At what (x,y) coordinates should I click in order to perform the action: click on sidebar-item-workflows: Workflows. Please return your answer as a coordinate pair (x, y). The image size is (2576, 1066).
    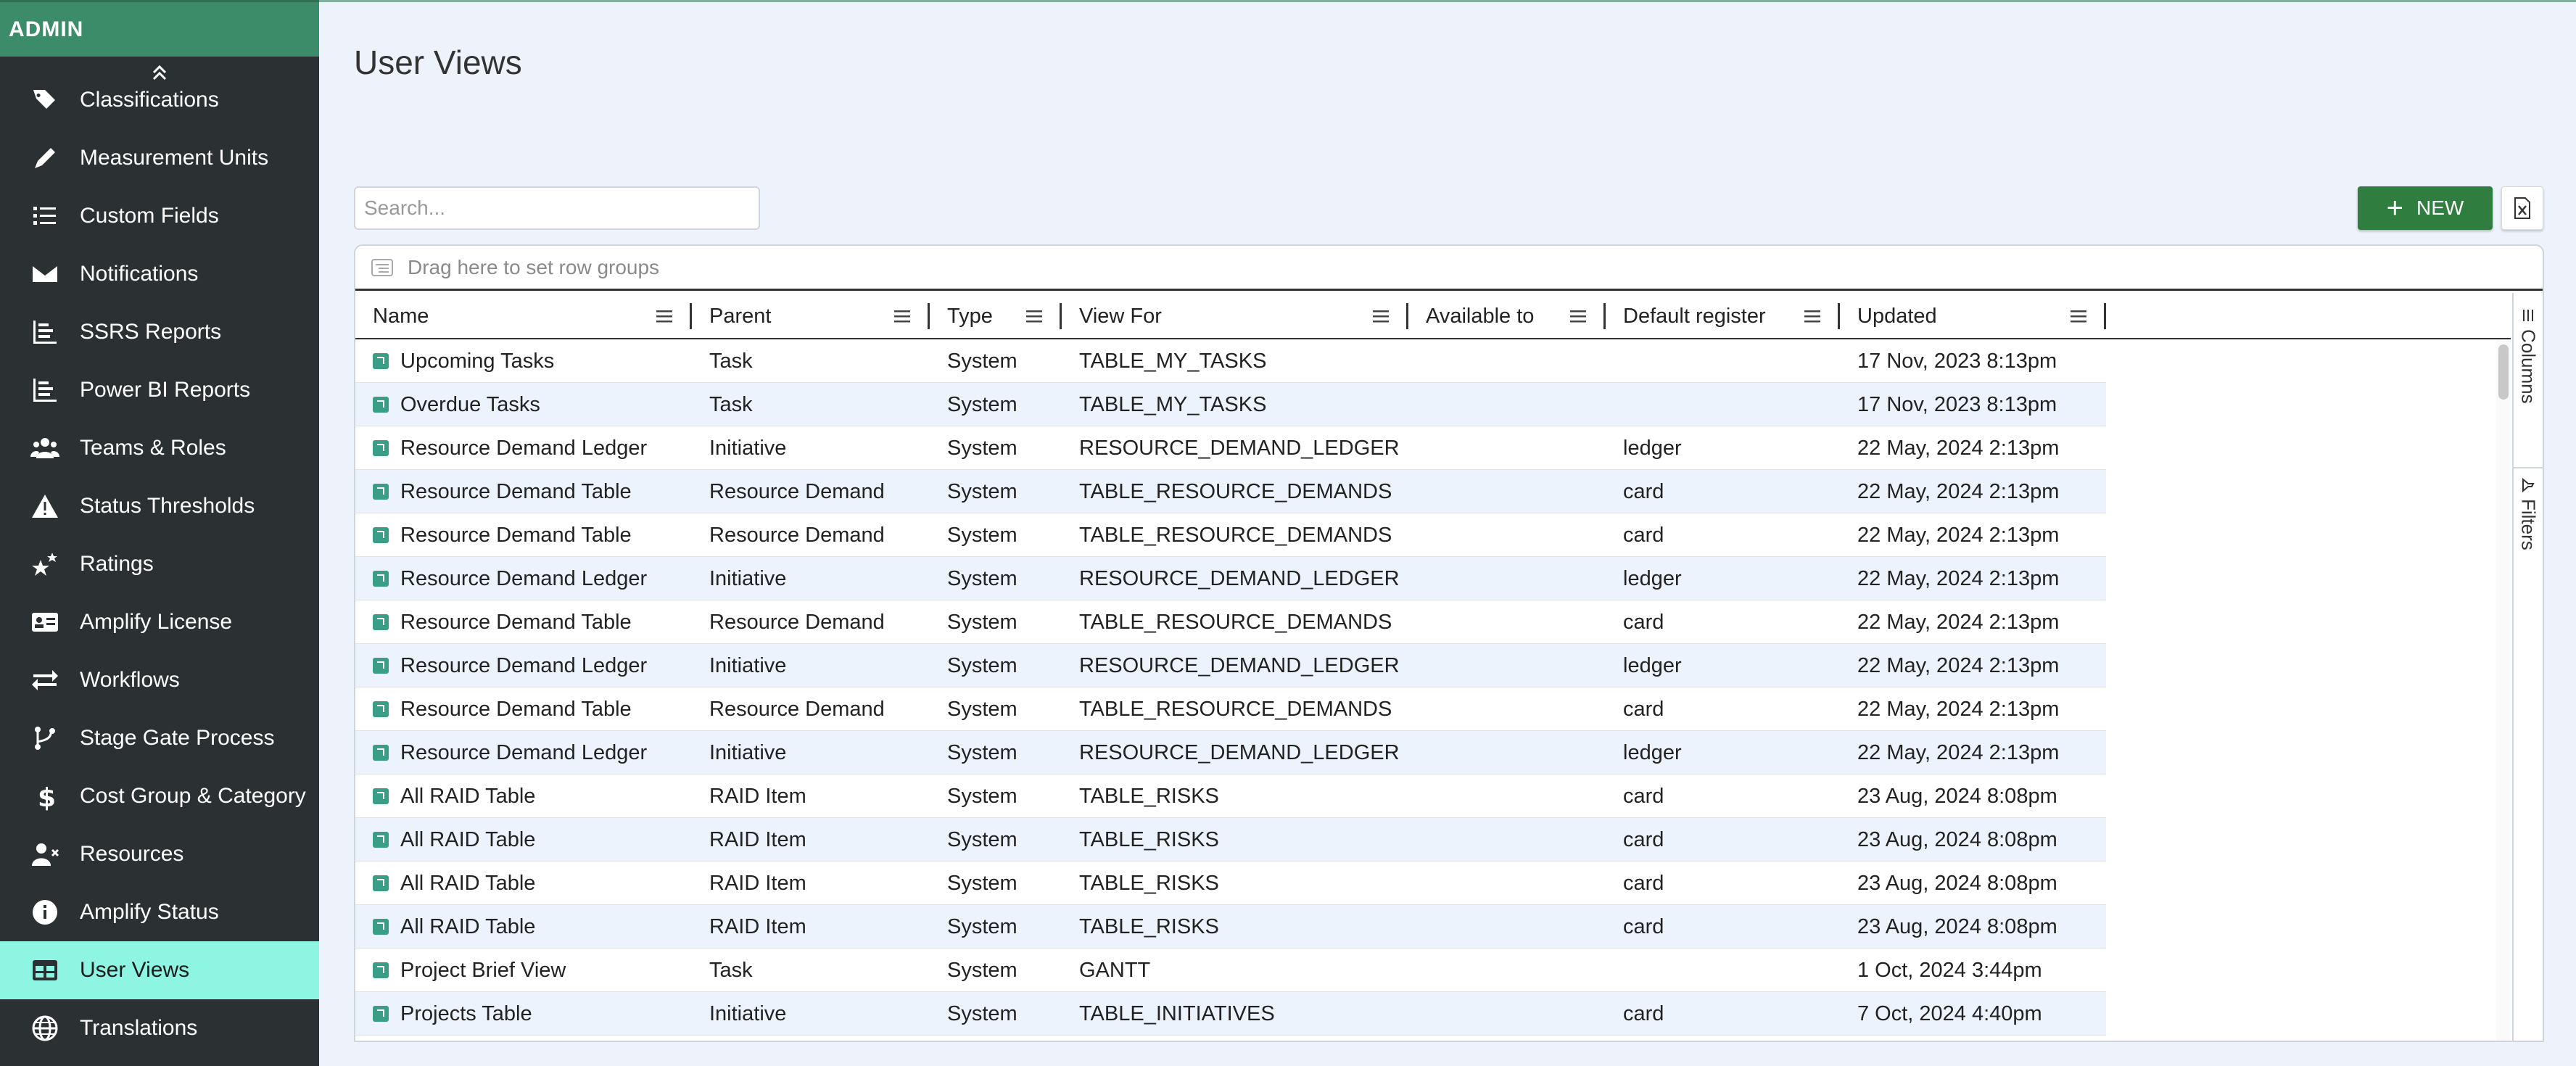
    Looking at the image, I should click on (159, 680).